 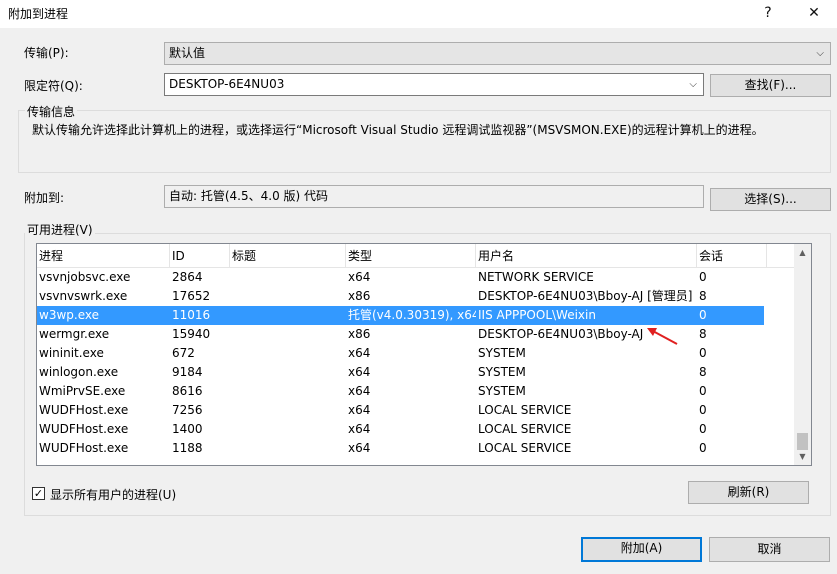 I want to click on title-bar: 附加到进程 ? ✕, so click(x=418, y=14).